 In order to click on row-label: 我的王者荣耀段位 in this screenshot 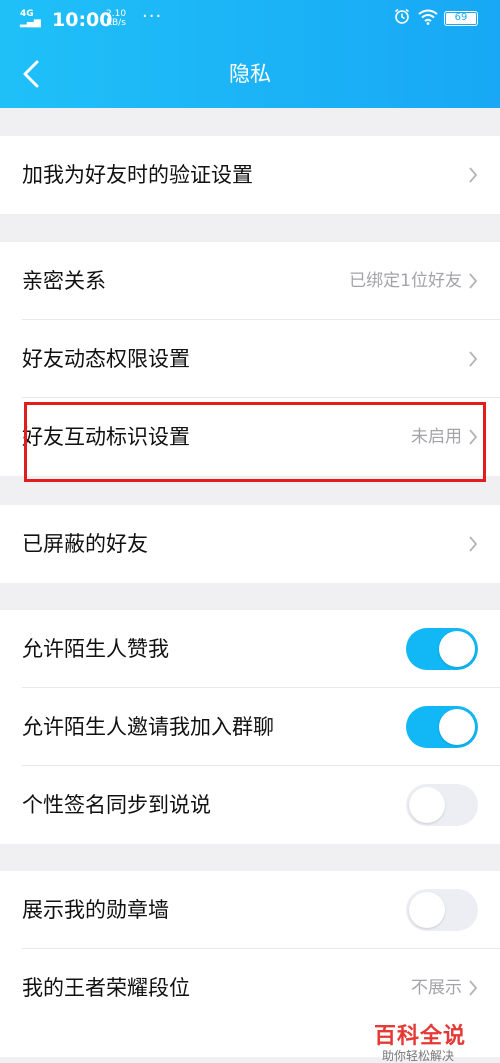, I will do `click(106, 988)`.